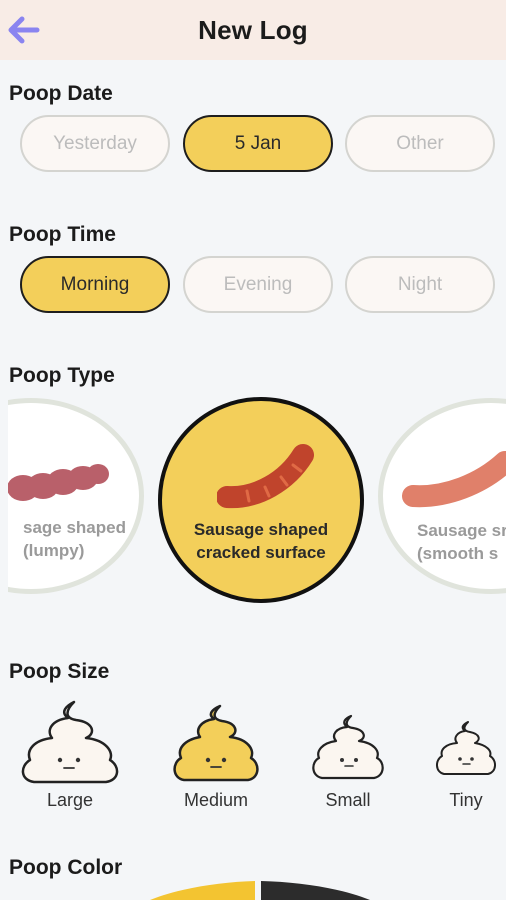  I want to click on time-option-night: Night, so click(420, 284).